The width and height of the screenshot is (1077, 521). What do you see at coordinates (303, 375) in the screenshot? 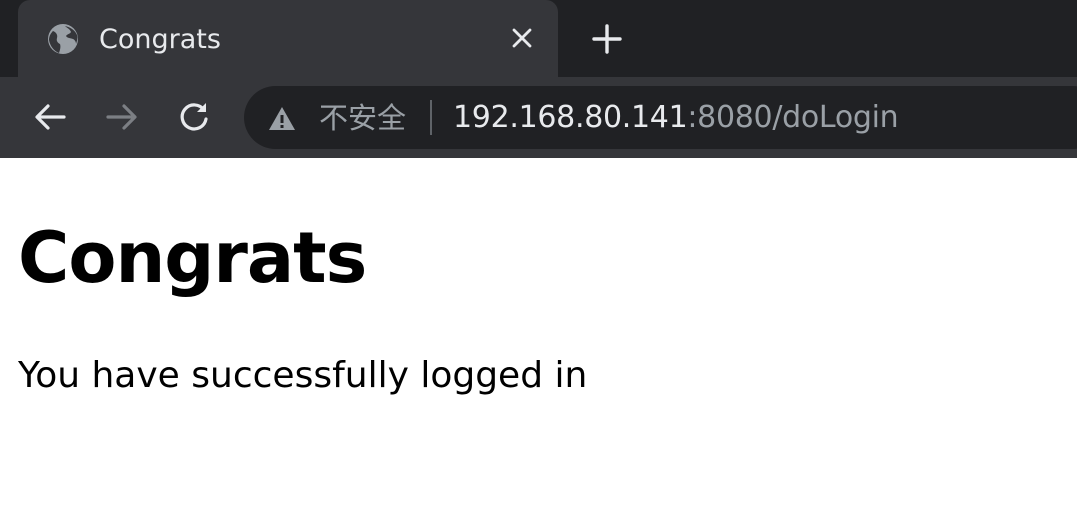
I see `success-message: You have successfully logged in` at bounding box center [303, 375].